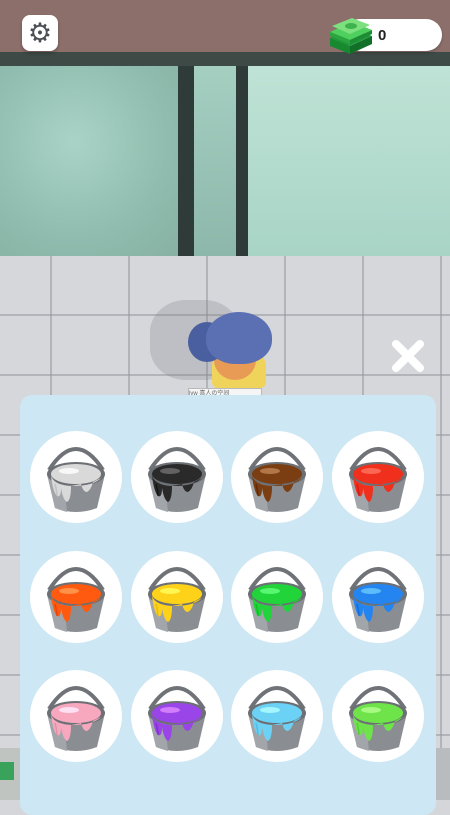 This screenshot has width=450, height=815. I want to click on settings-button: ⚙, so click(40, 33).